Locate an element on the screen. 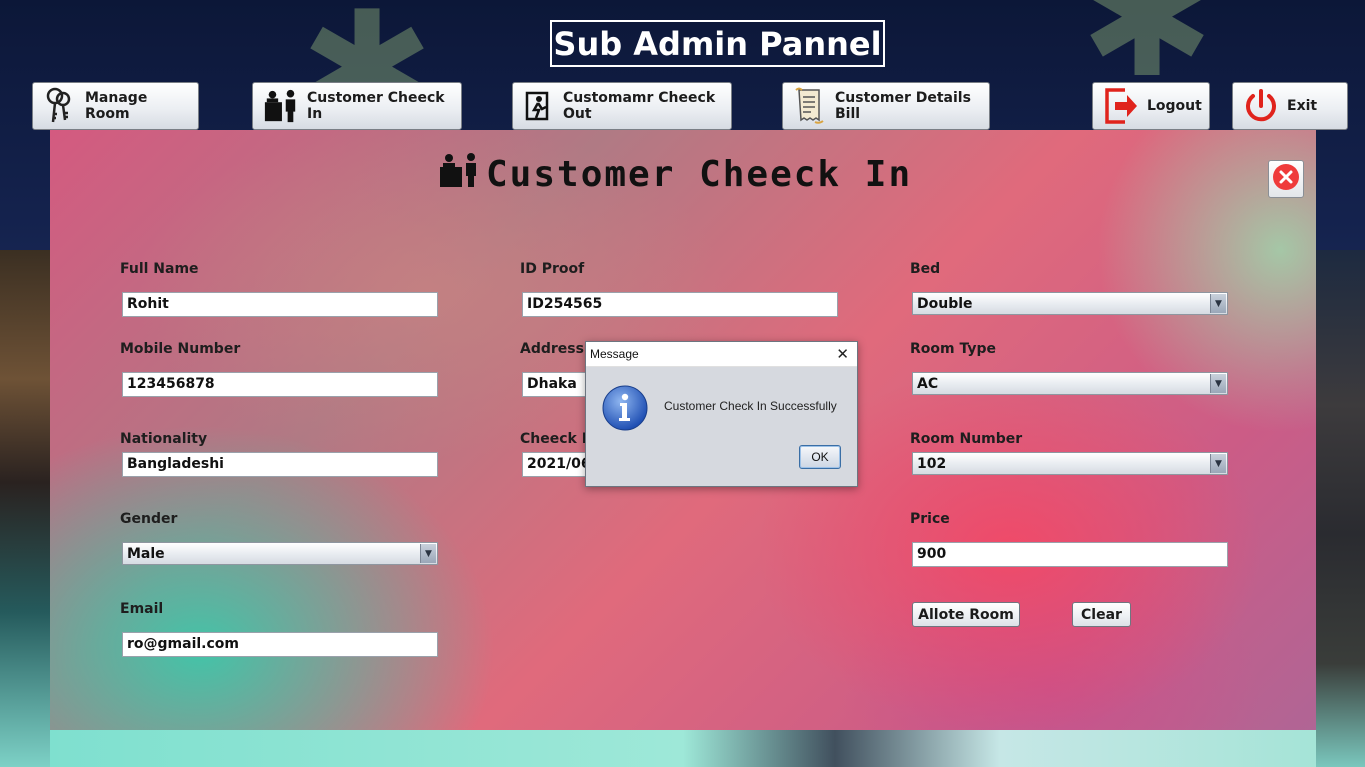  address-label: Address is located at coordinates (552, 349).